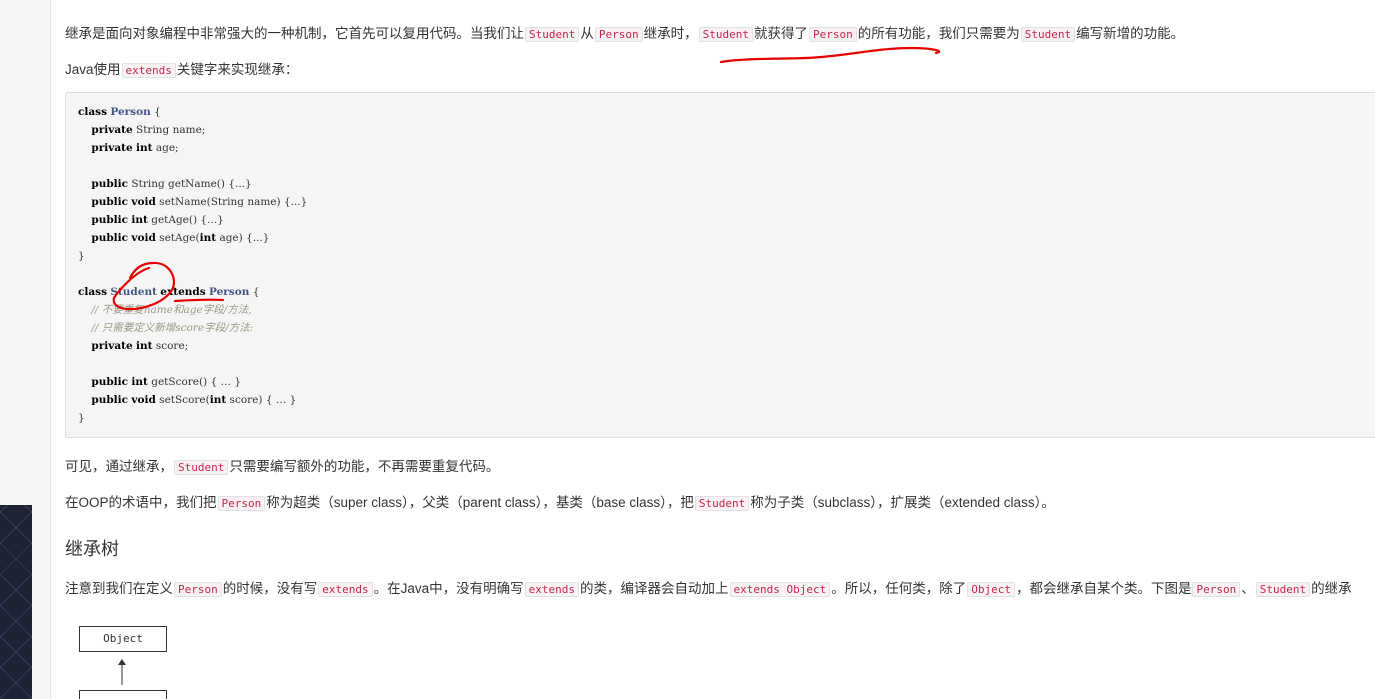 This screenshot has height=699, width=1375. Describe the element at coordinates (130, 112) in the screenshot. I see `code-token: Person` at that location.